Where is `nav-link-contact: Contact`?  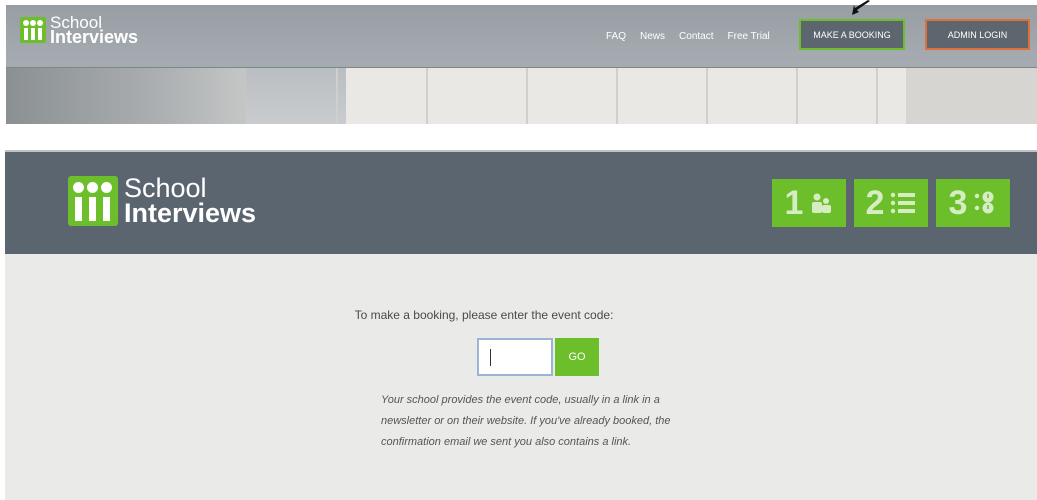
nav-link-contact: Contact is located at coordinates (696, 36).